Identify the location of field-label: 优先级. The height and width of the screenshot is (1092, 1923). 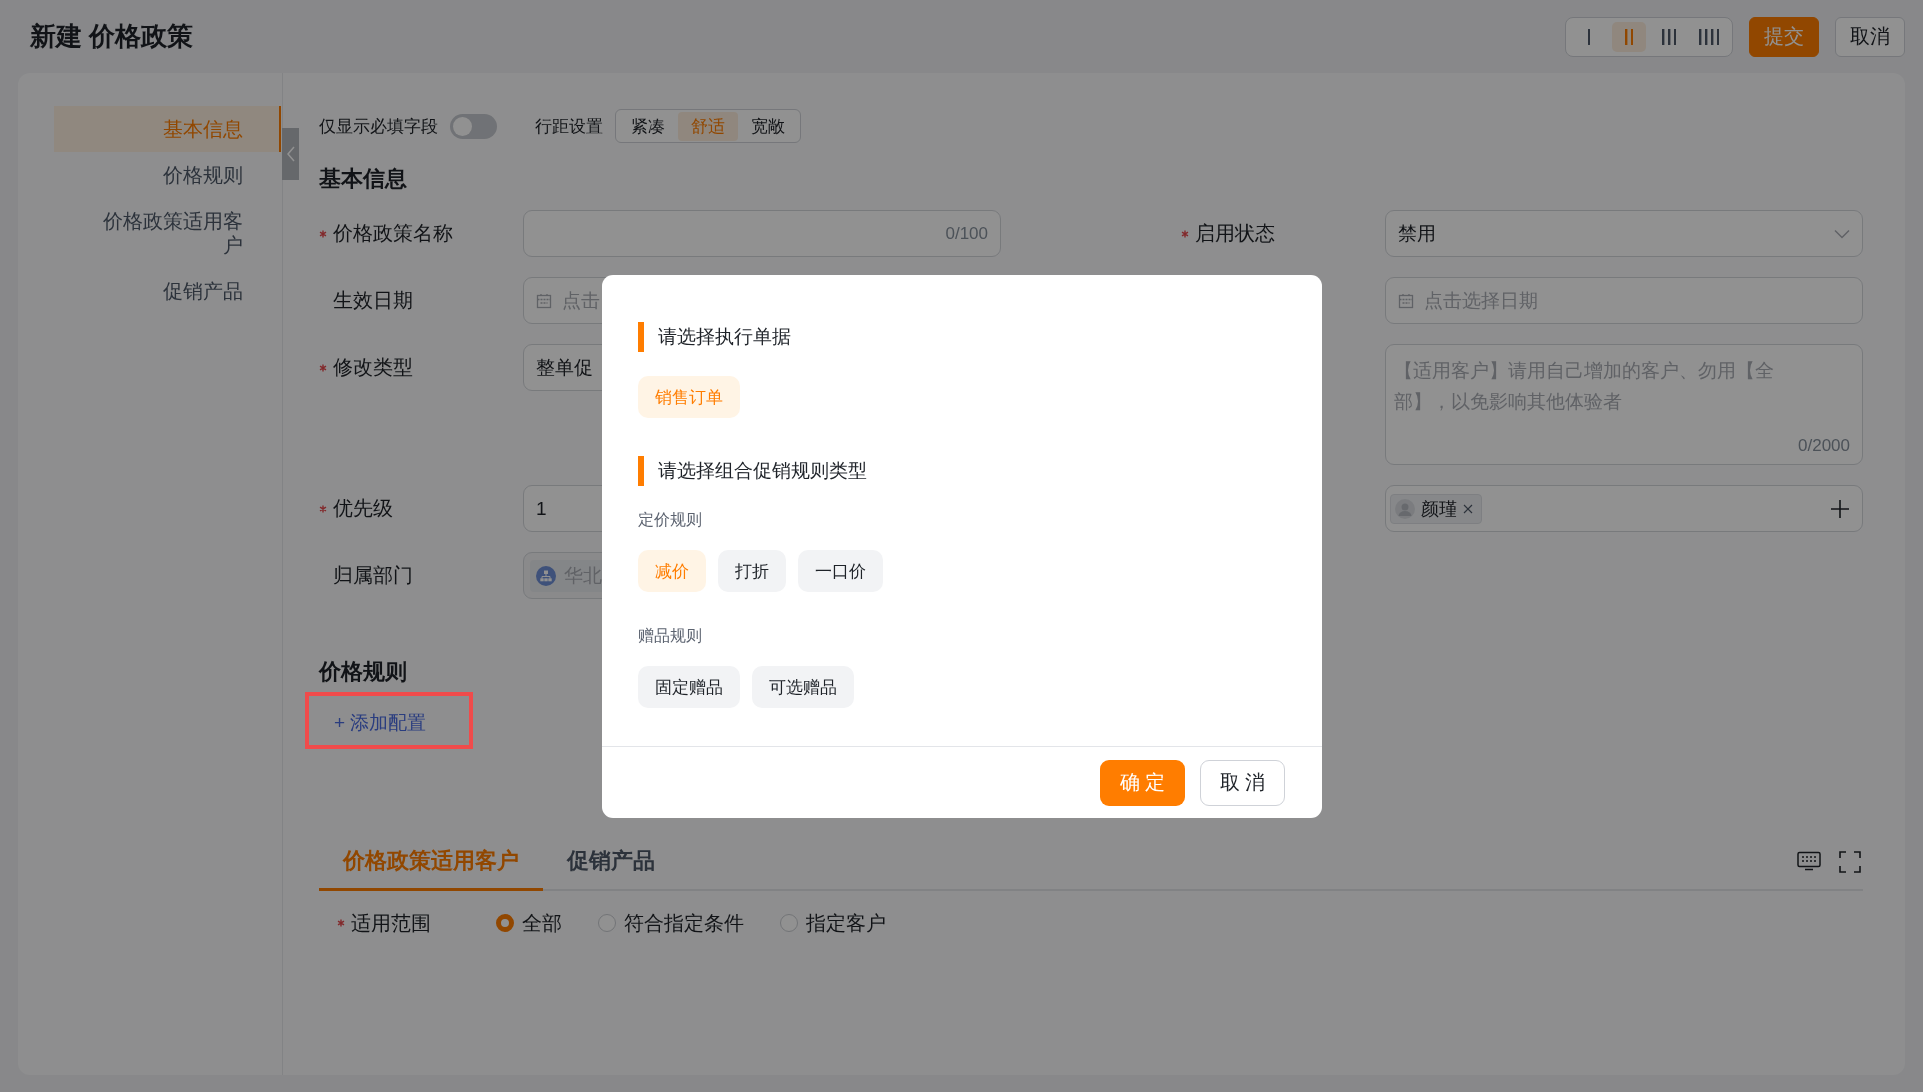
(363, 508).